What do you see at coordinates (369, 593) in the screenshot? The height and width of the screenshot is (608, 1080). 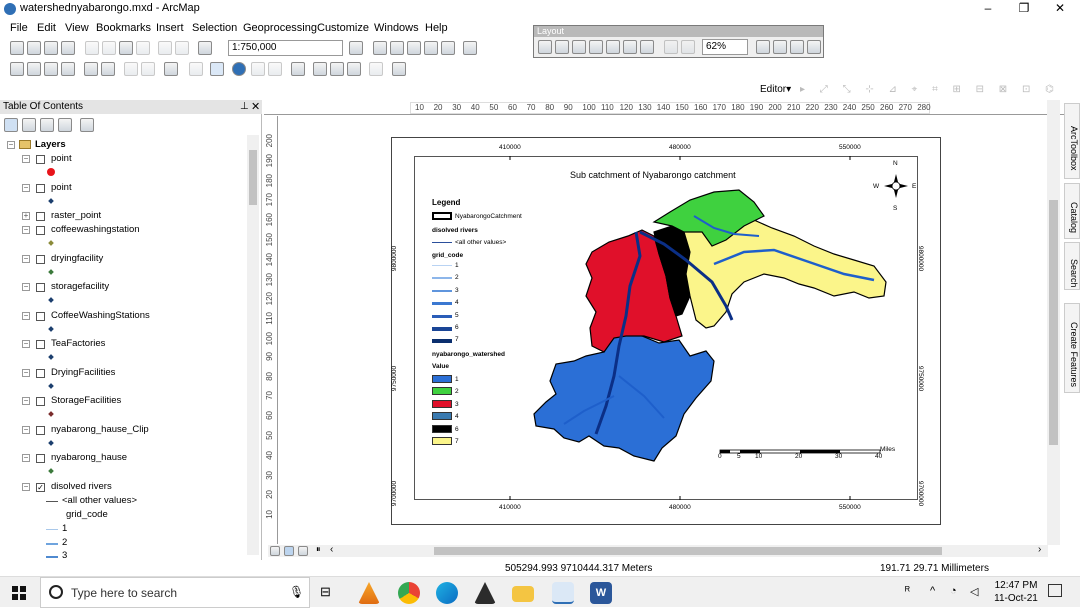 I see `vlc-icon` at bounding box center [369, 593].